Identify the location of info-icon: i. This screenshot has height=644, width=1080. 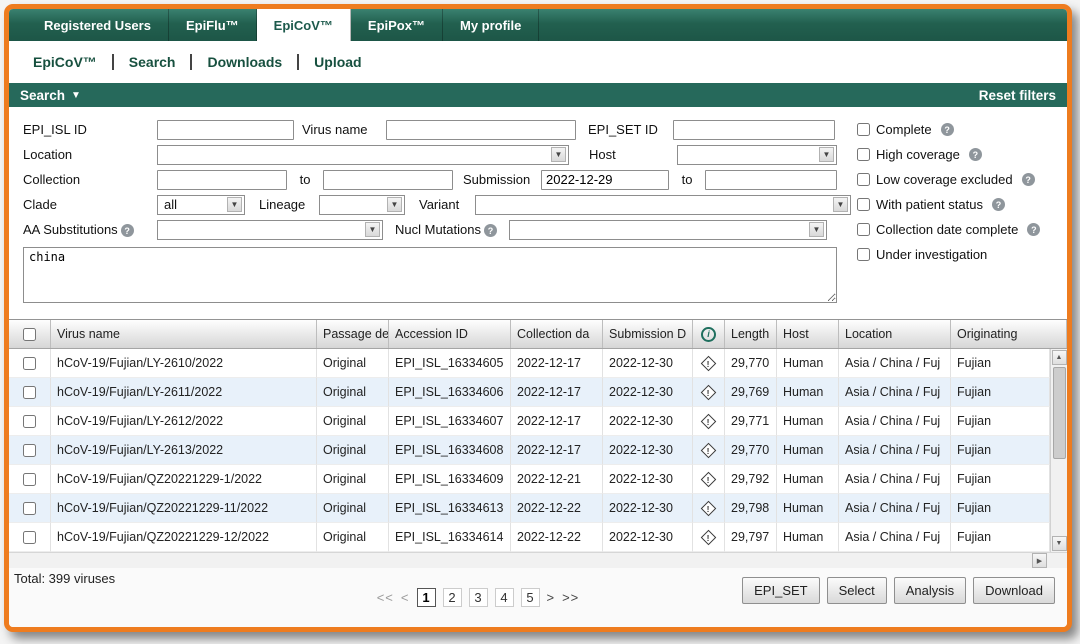
(708, 334).